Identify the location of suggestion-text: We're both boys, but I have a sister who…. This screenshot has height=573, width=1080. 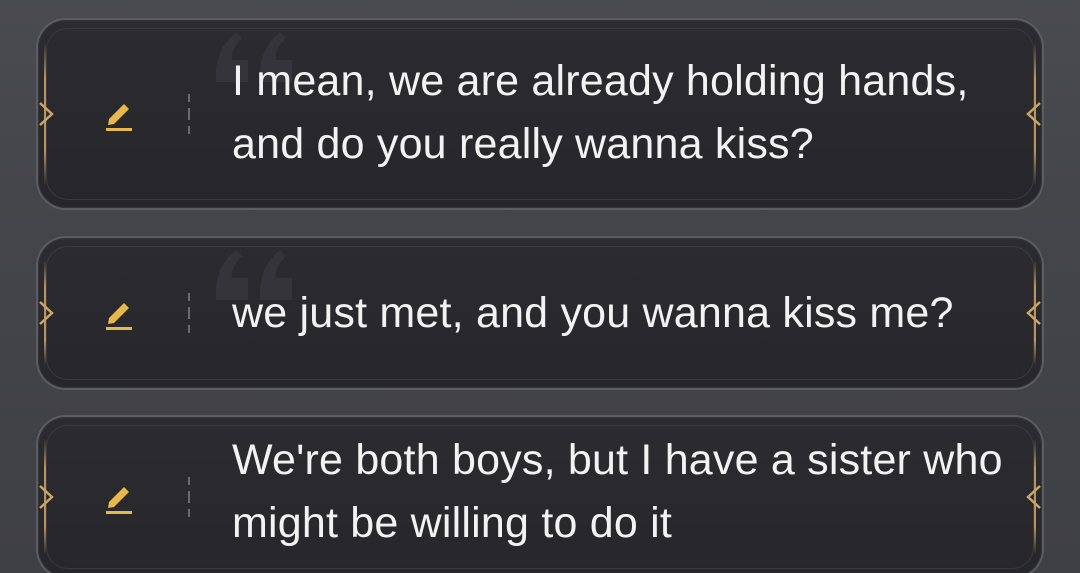
(617, 491).